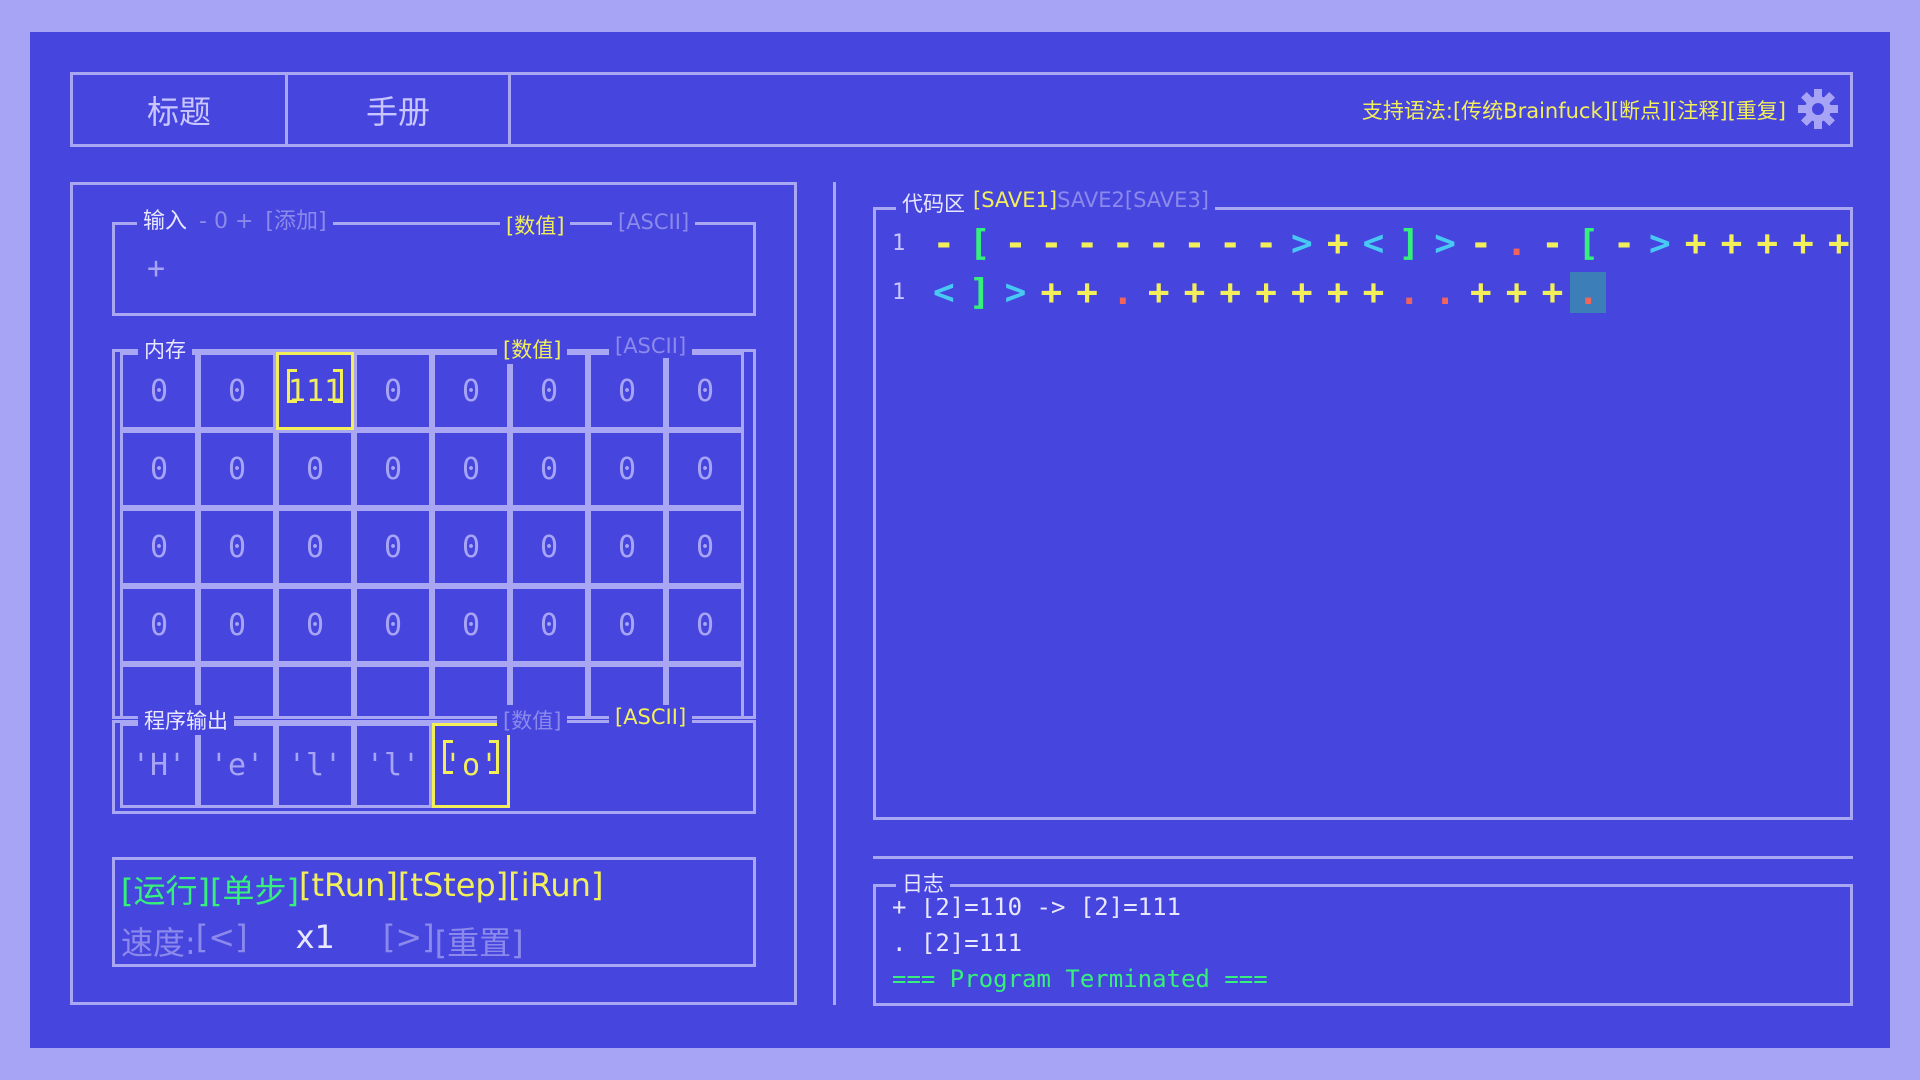  Describe the element at coordinates (1818, 109) in the screenshot. I see `gear-icon` at that location.